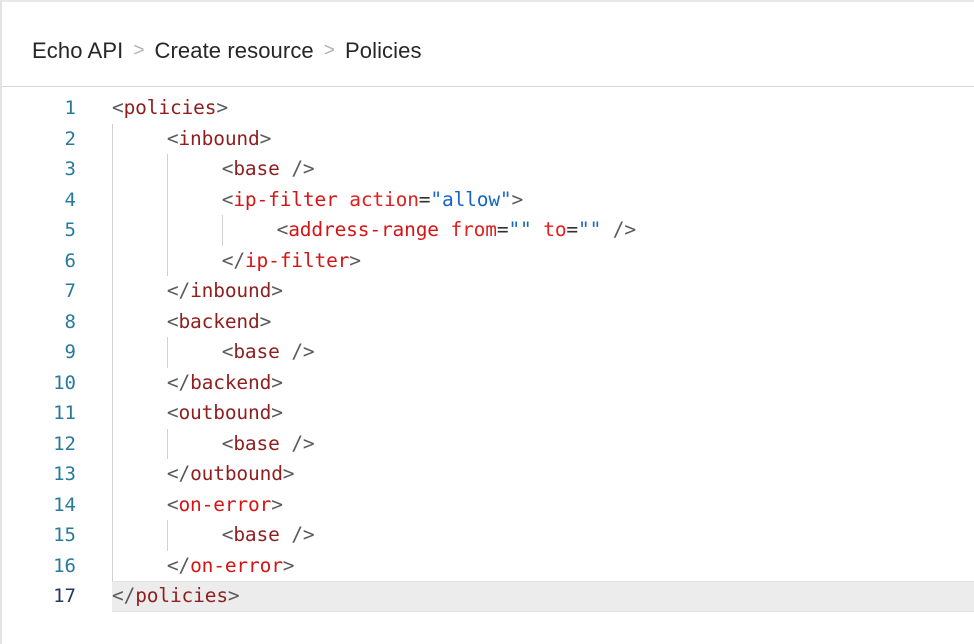 This screenshot has width=974, height=644. What do you see at coordinates (234, 51) in the screenshot?
I see `breadcrumb-item-2: Create resource` at bounding box center [234, 51].